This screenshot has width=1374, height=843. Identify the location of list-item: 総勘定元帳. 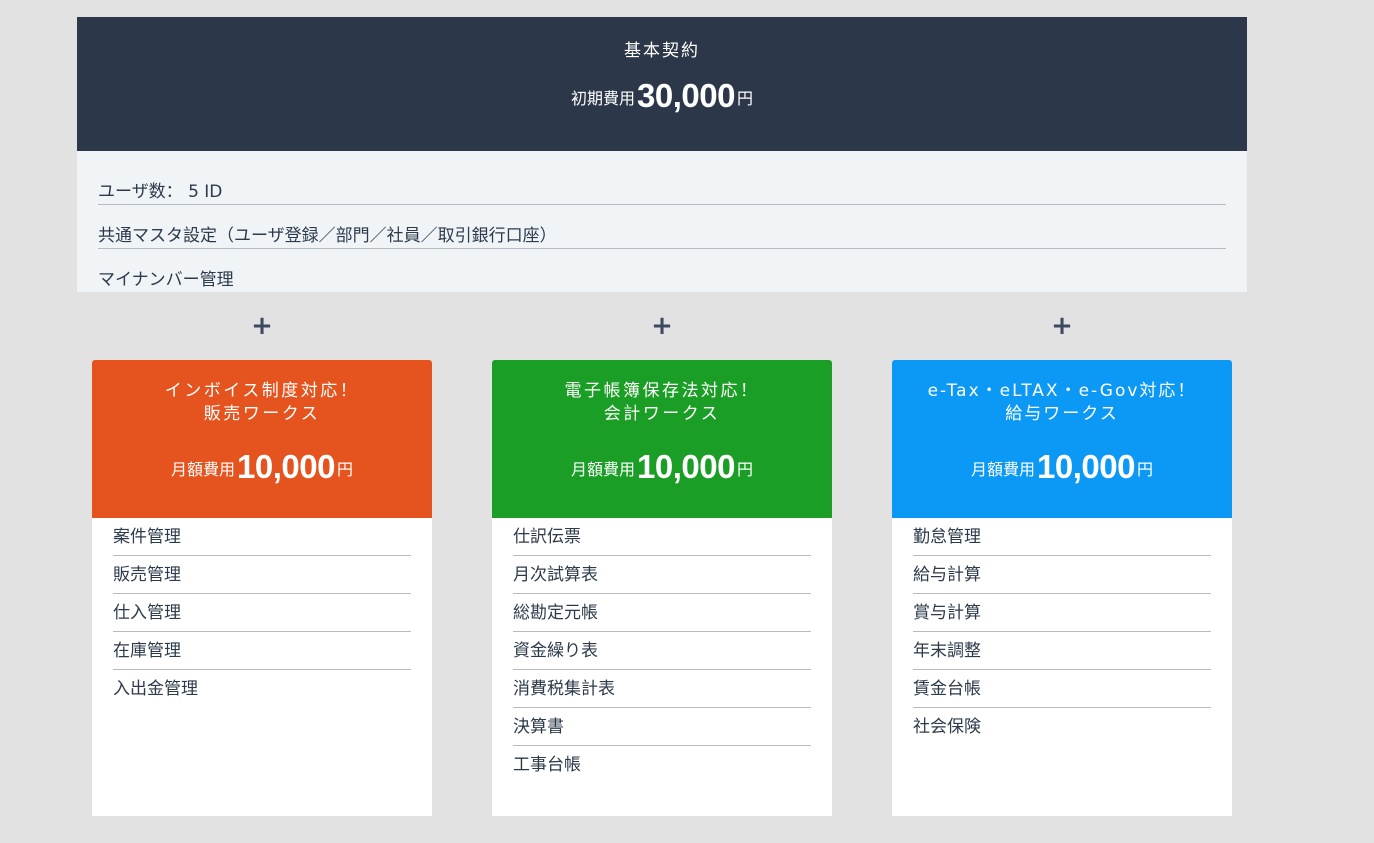
(662, 613).